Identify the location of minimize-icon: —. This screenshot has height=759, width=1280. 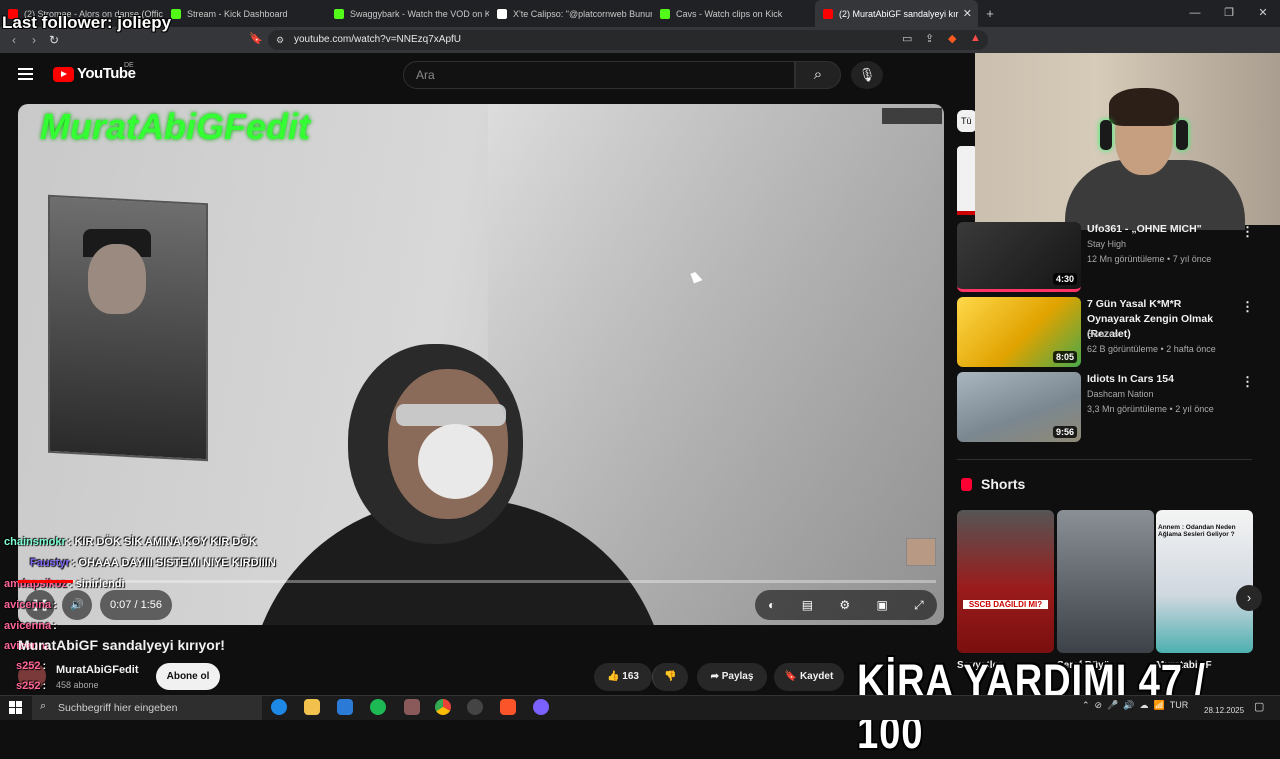
(1195, 13).